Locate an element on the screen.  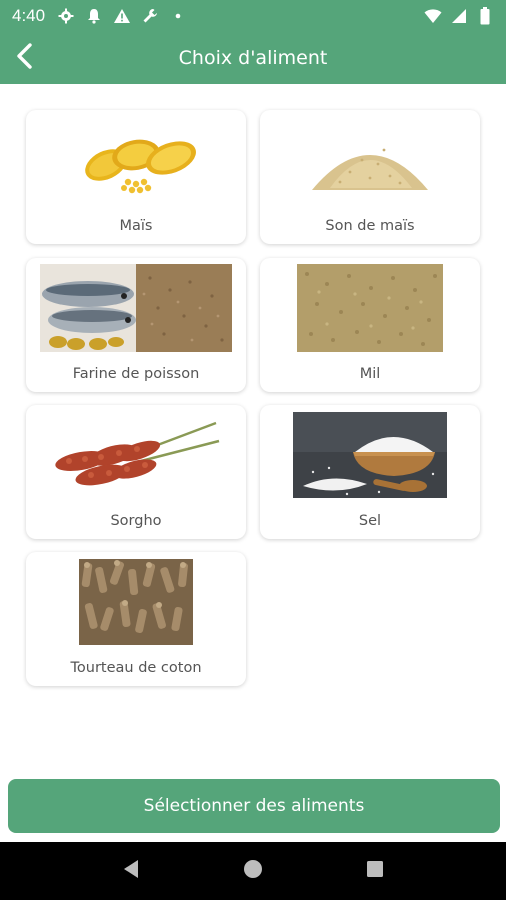
signal-icon is located at coordinates (459, 16).